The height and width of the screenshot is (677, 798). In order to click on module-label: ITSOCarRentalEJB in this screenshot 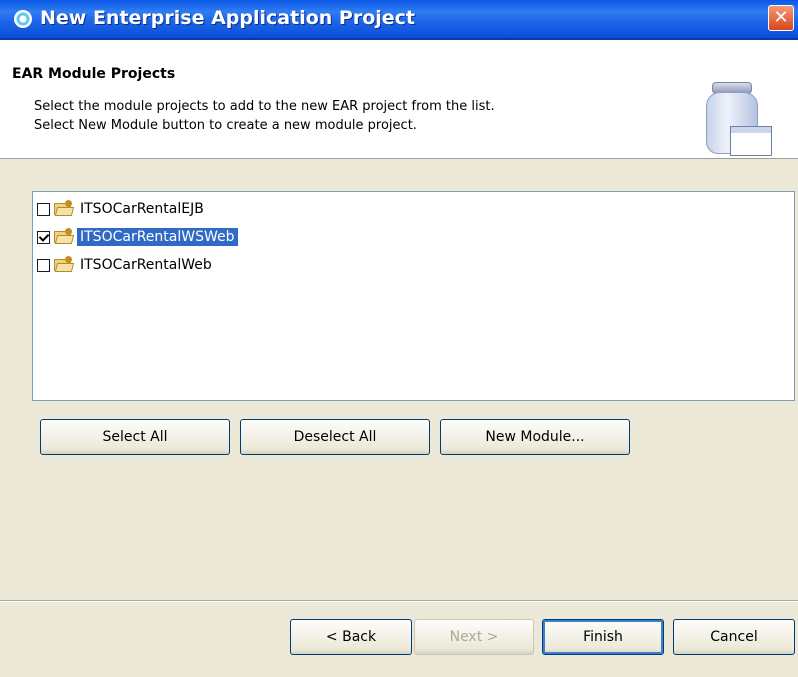, I will do `click(142, 209)`.